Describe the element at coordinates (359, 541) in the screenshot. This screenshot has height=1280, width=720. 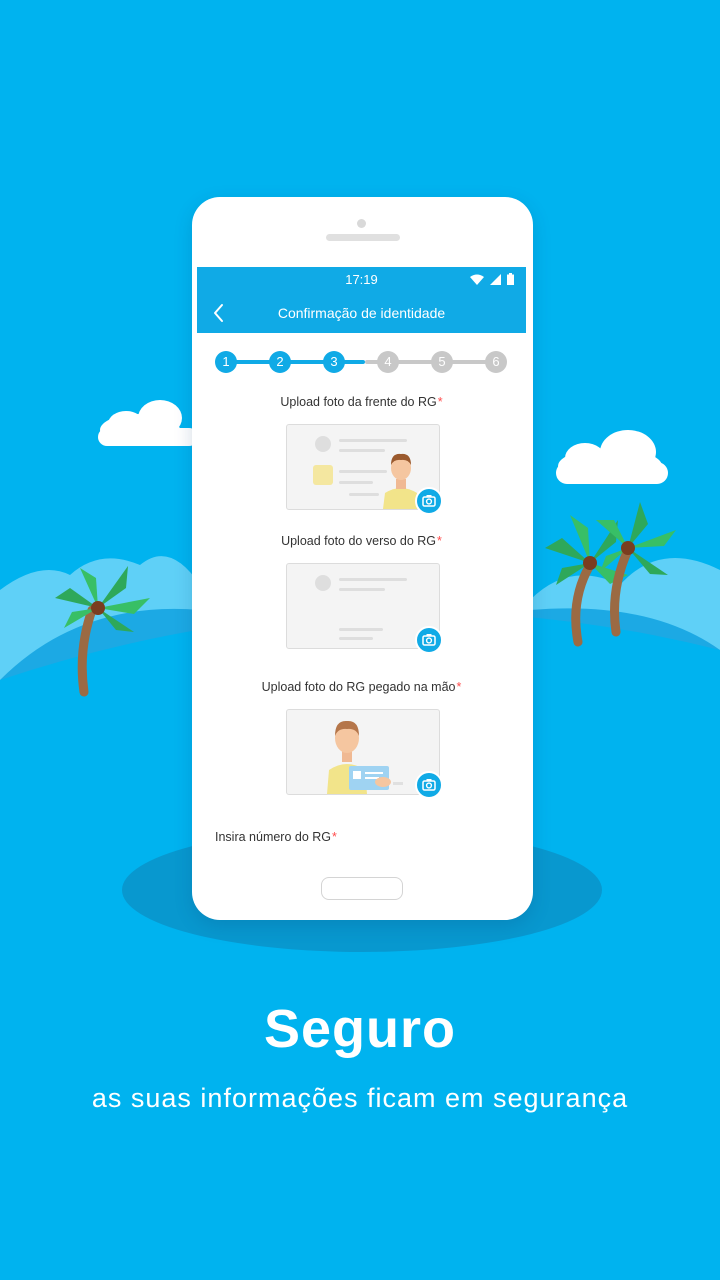
I see `upload-back-text: Upload foto do verso do RG` at that location.